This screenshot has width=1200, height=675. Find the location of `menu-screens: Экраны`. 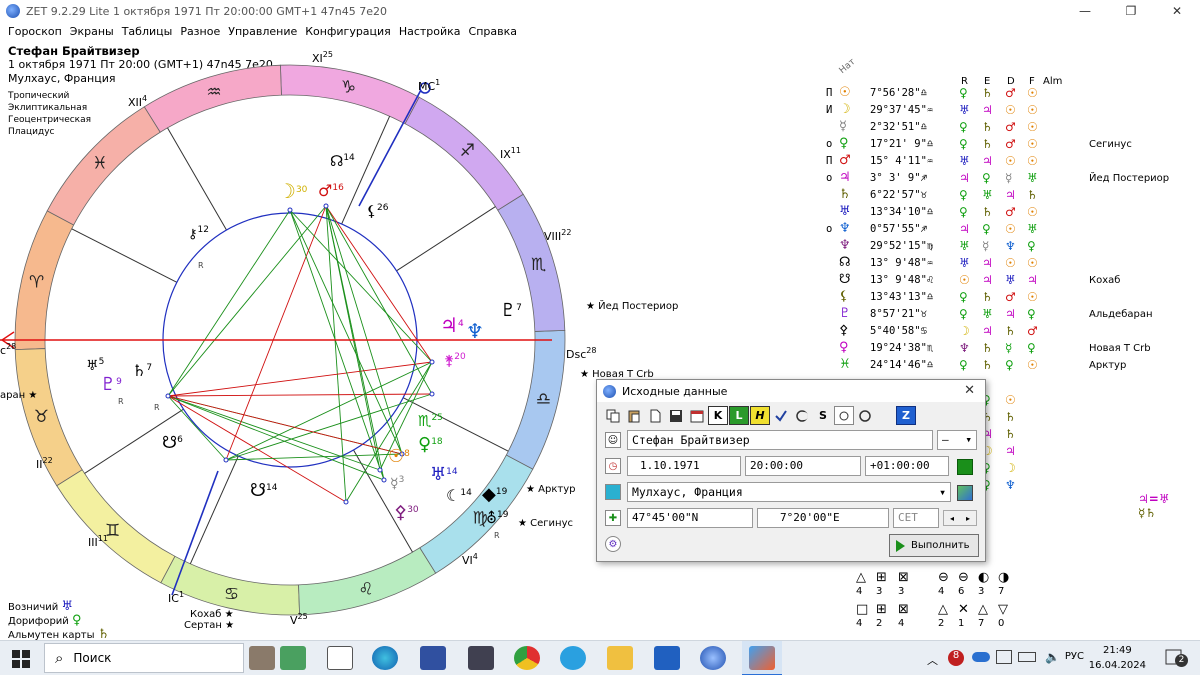

menu-screens: Экраны is located at coordinates (92, 31).